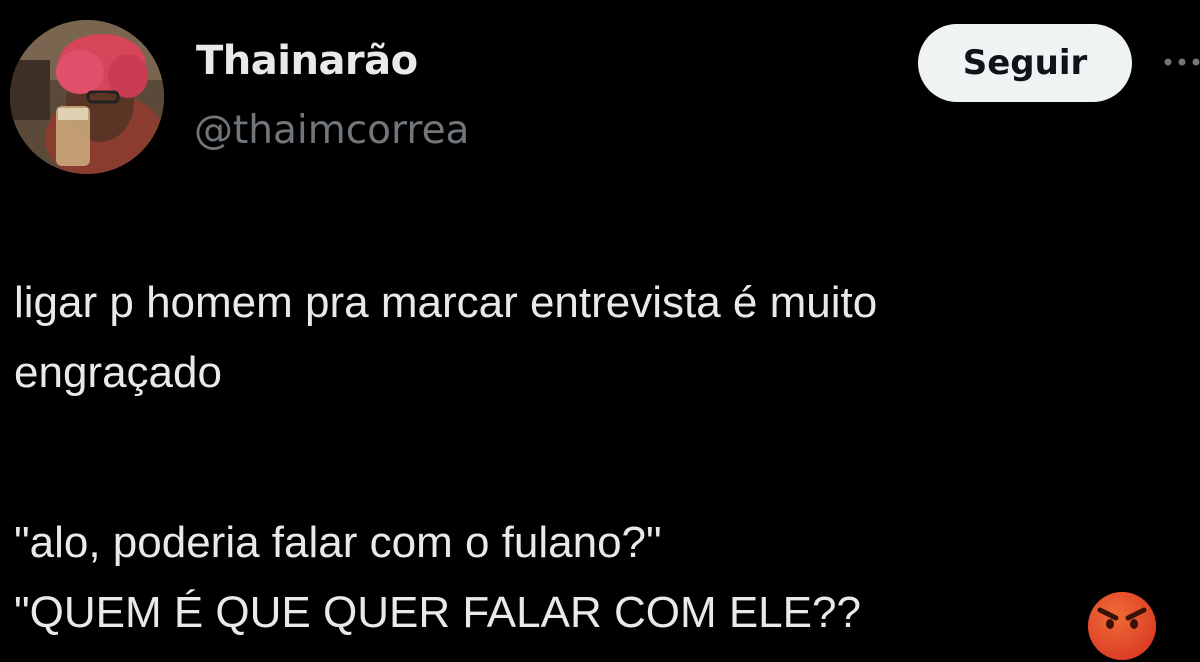  I want to click on more-options-icon, so click(1180, 62).